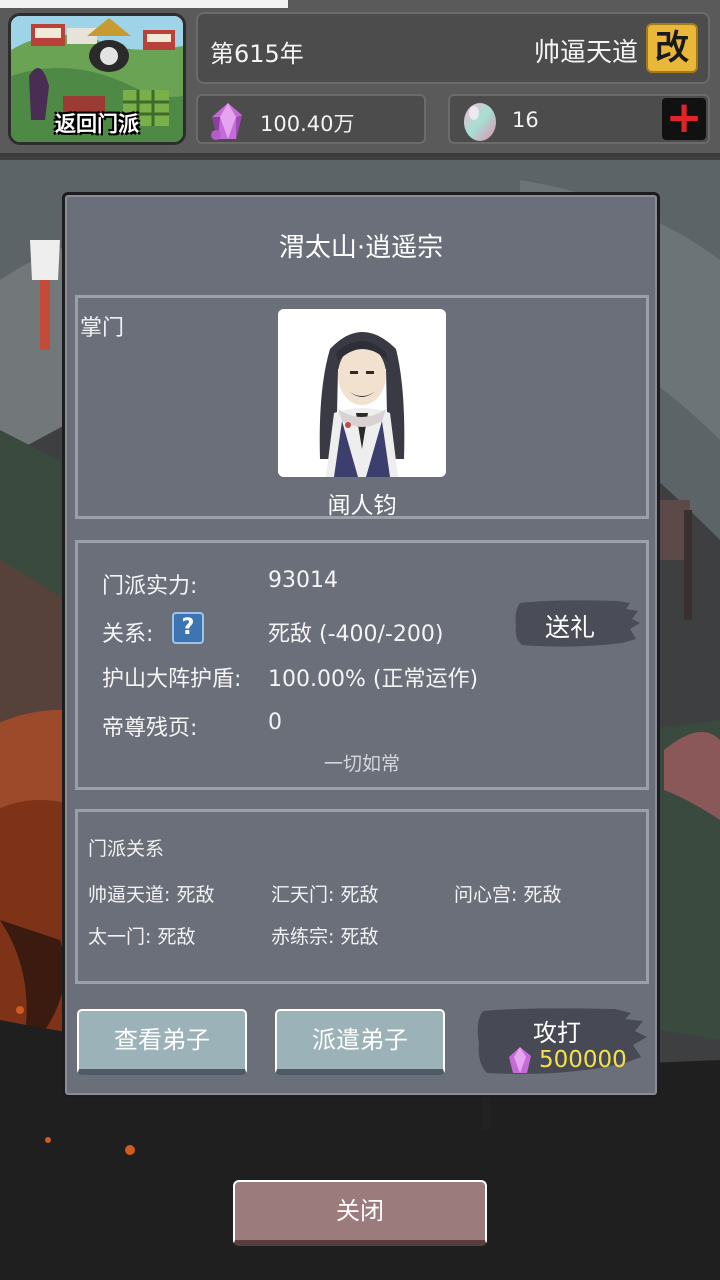  What do you see at coordinates (508, 895) in the screenshot?
I see `relation-item: 问心宫: 死敌` at bounding box center [508, 895].